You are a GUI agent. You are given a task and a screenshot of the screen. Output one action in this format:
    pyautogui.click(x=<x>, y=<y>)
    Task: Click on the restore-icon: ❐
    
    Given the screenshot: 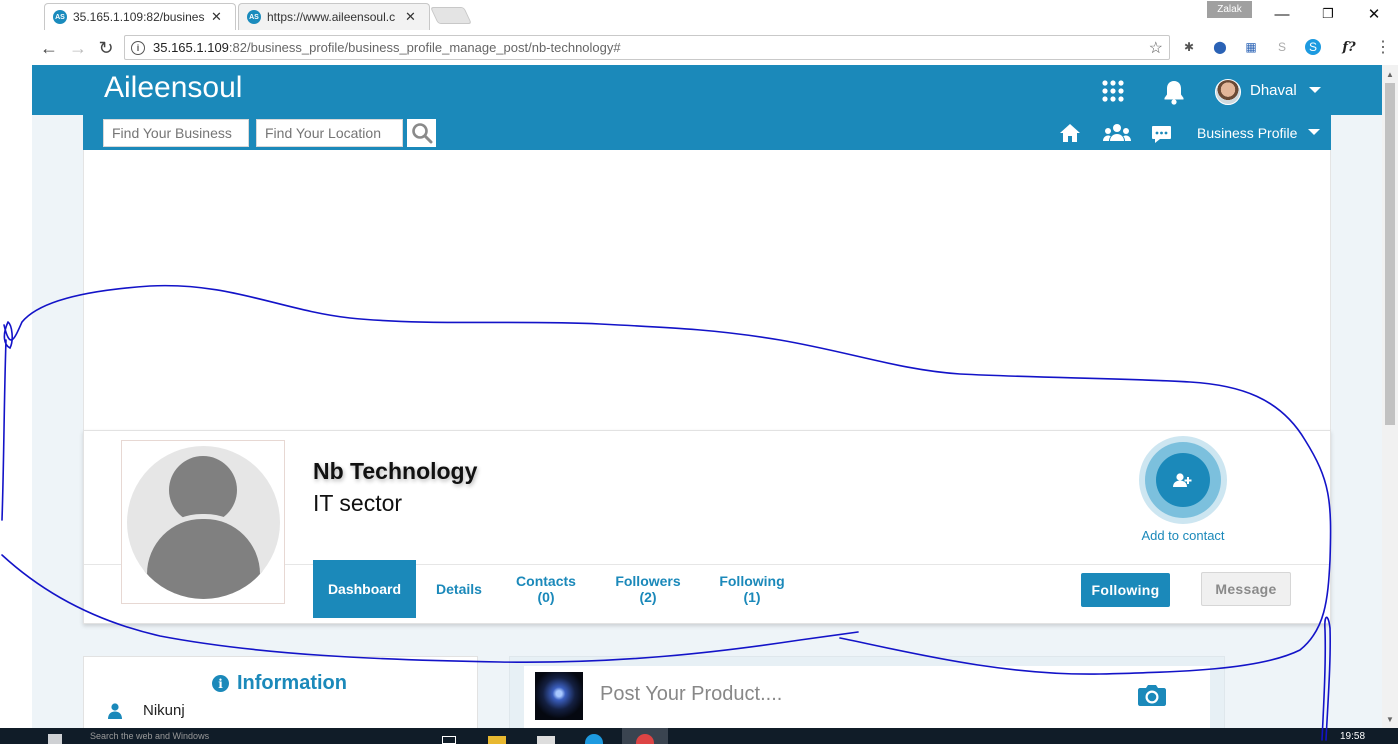 What is the action you would take?
    pyautogui.click(x=1328, y=14)
    